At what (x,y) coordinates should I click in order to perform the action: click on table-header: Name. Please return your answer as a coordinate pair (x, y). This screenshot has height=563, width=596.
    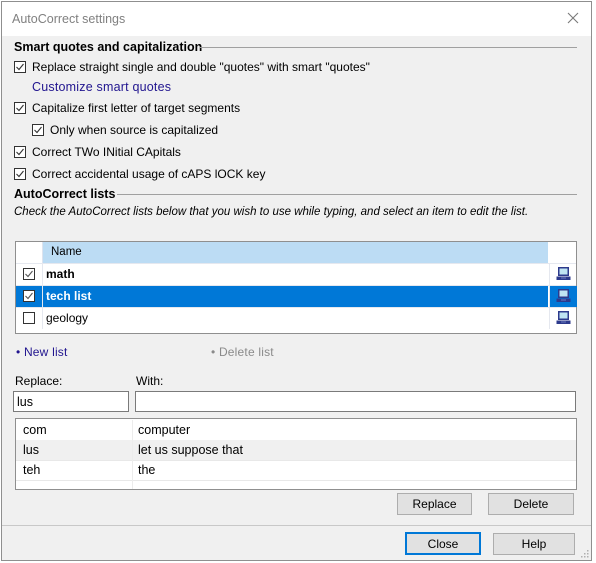
    Looking at the image, I should click on (296, 252).